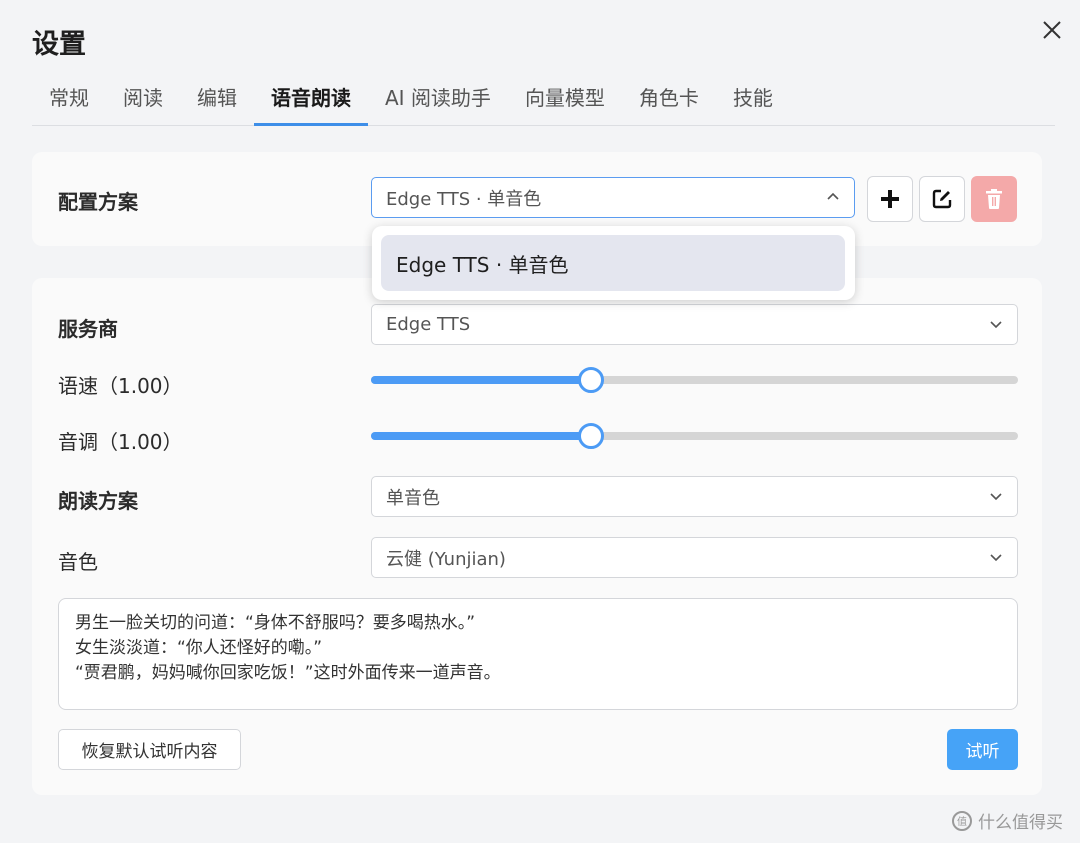  What do you see at coordinates (694, 380) in the screenshot?
I see `rate-slider` at bounding box center [694, 380].